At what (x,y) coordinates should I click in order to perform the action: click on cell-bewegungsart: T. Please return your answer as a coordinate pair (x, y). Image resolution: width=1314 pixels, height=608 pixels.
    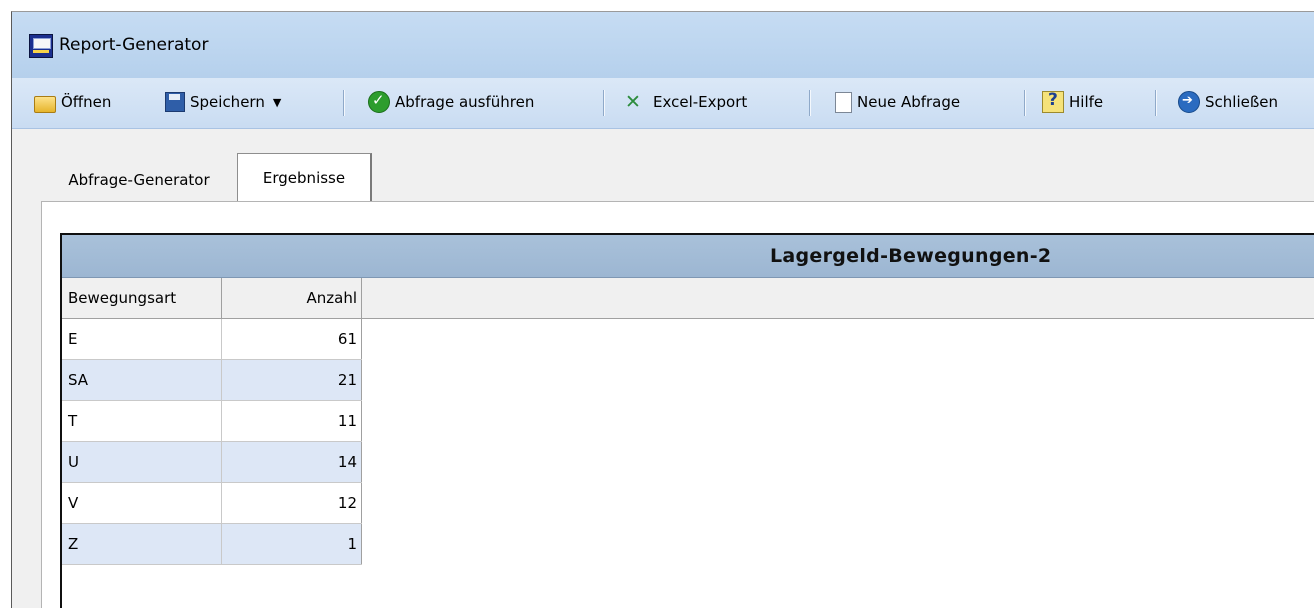
    Looking at the image, I should click on (142, 421).